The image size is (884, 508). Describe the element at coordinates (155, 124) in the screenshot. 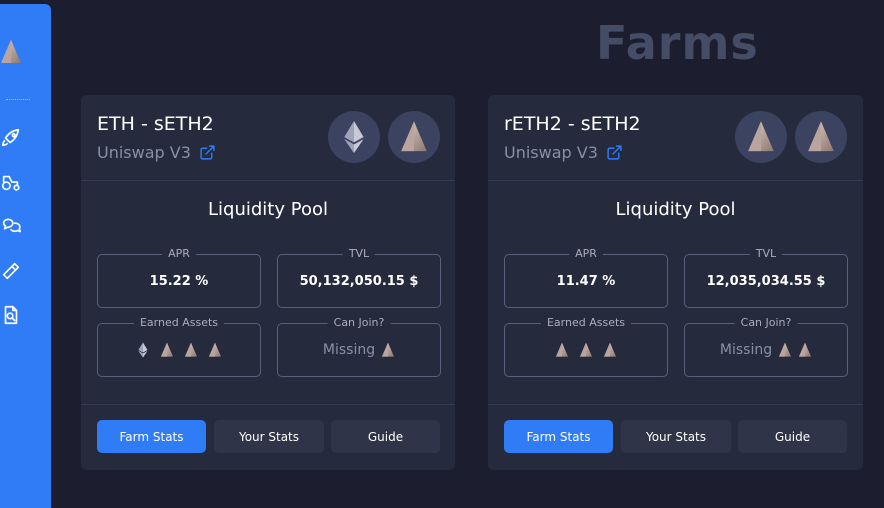

I see `pair-name: ETH - sETH2` at that location.